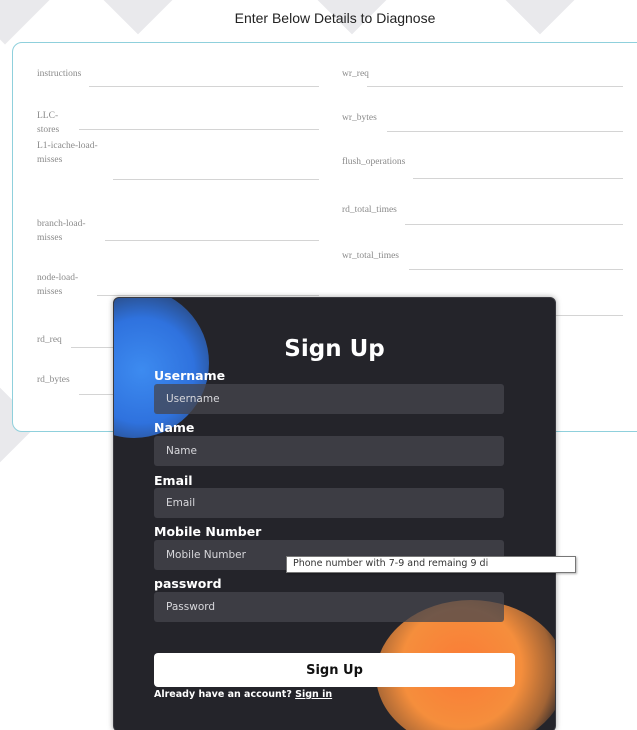  Describe the element at coordinates (329, 503) in the screenshot. I see `email-input` at that location.